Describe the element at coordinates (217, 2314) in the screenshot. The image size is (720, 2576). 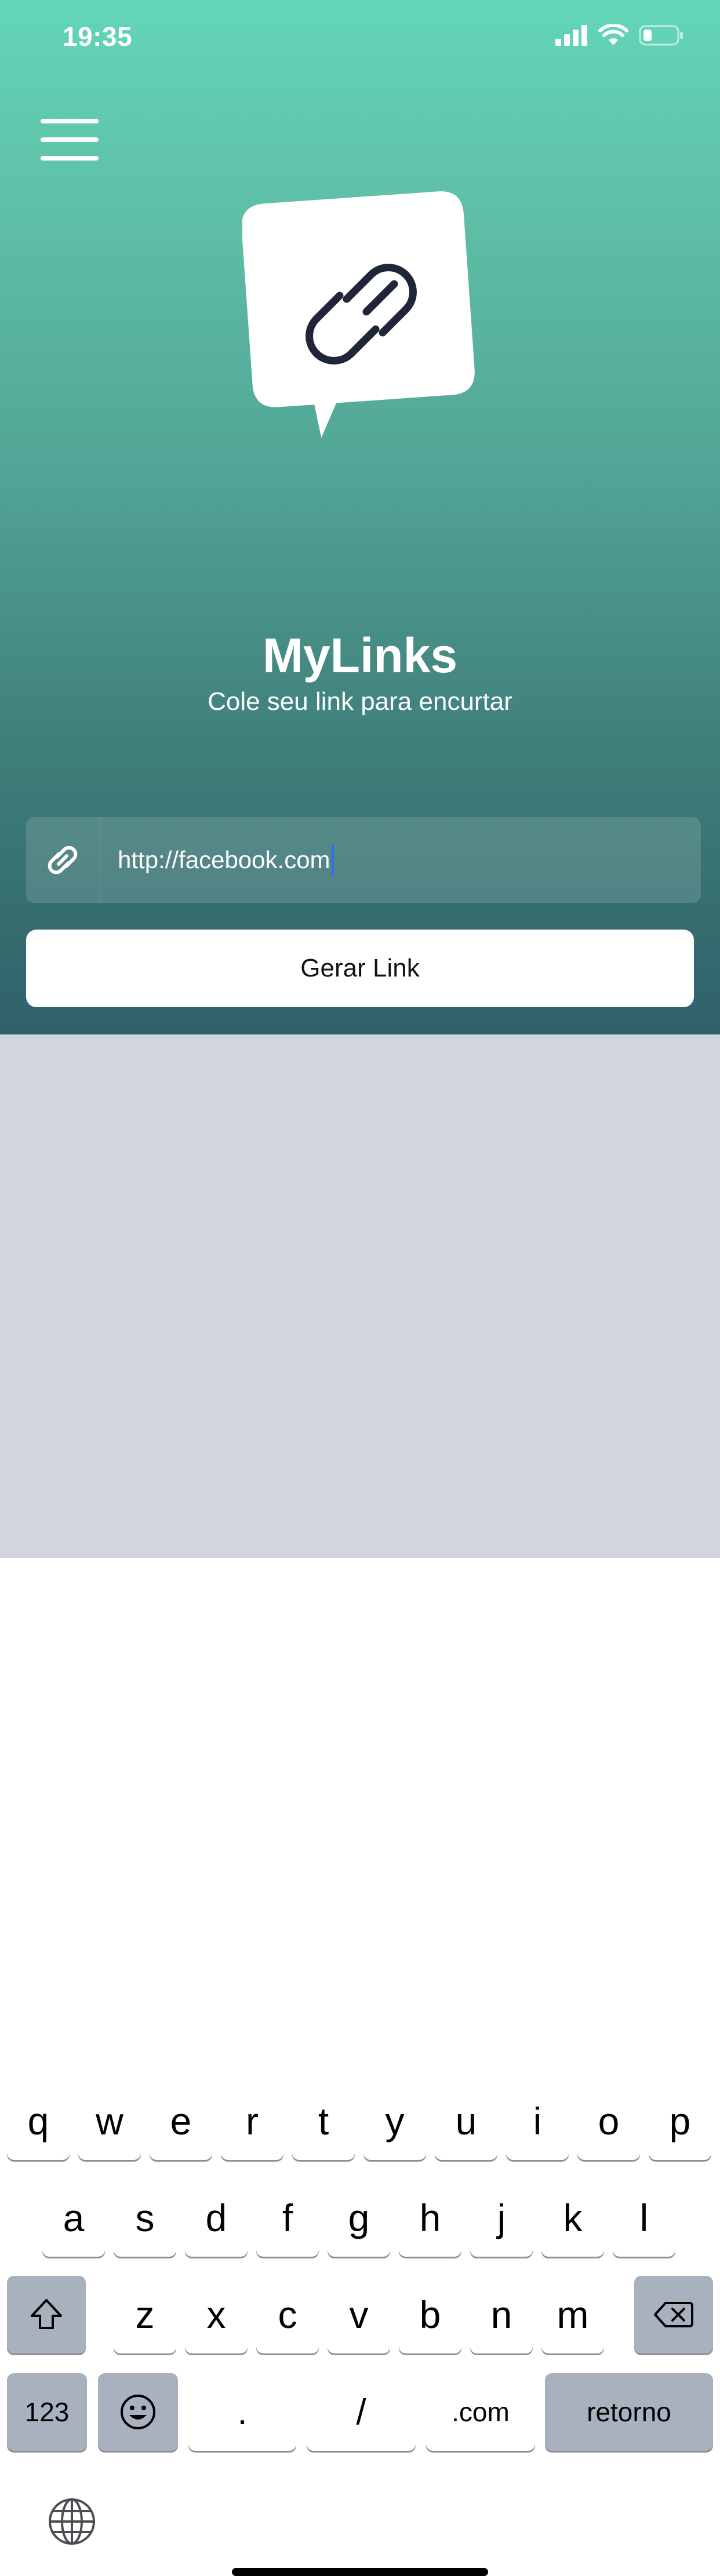
I see `key-x: x` at that location.